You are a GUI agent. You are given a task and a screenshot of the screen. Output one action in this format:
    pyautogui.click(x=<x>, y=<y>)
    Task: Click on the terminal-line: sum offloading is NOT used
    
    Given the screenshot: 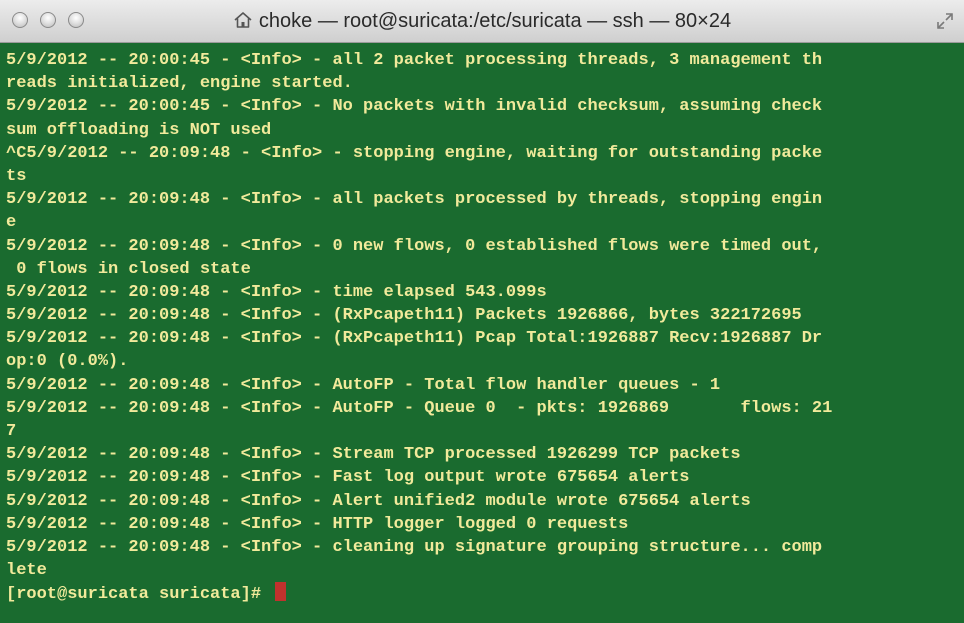 What is the action you would take?
    pyautogui.click(x=139, y=130)
    